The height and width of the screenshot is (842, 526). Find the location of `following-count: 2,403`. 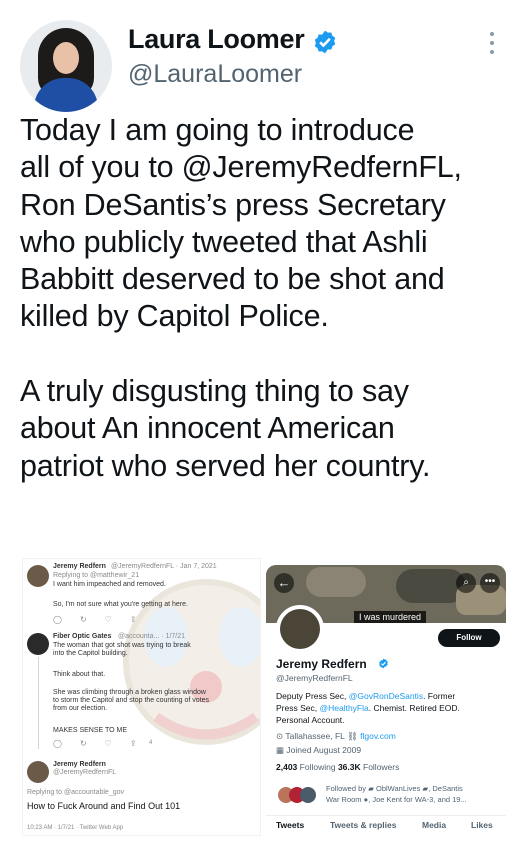

following-count: 2,403 is located at coordinates (286, 767).